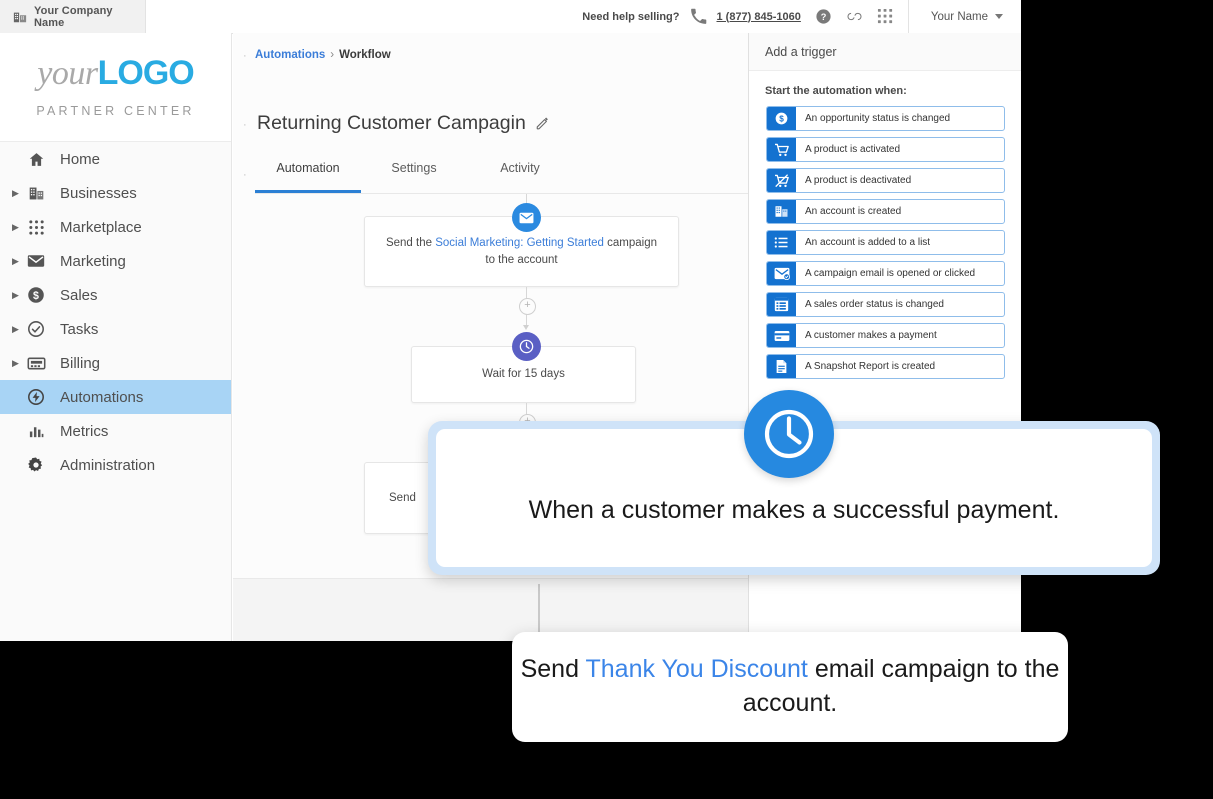  I want to click on document-icon, so click(781, 366).